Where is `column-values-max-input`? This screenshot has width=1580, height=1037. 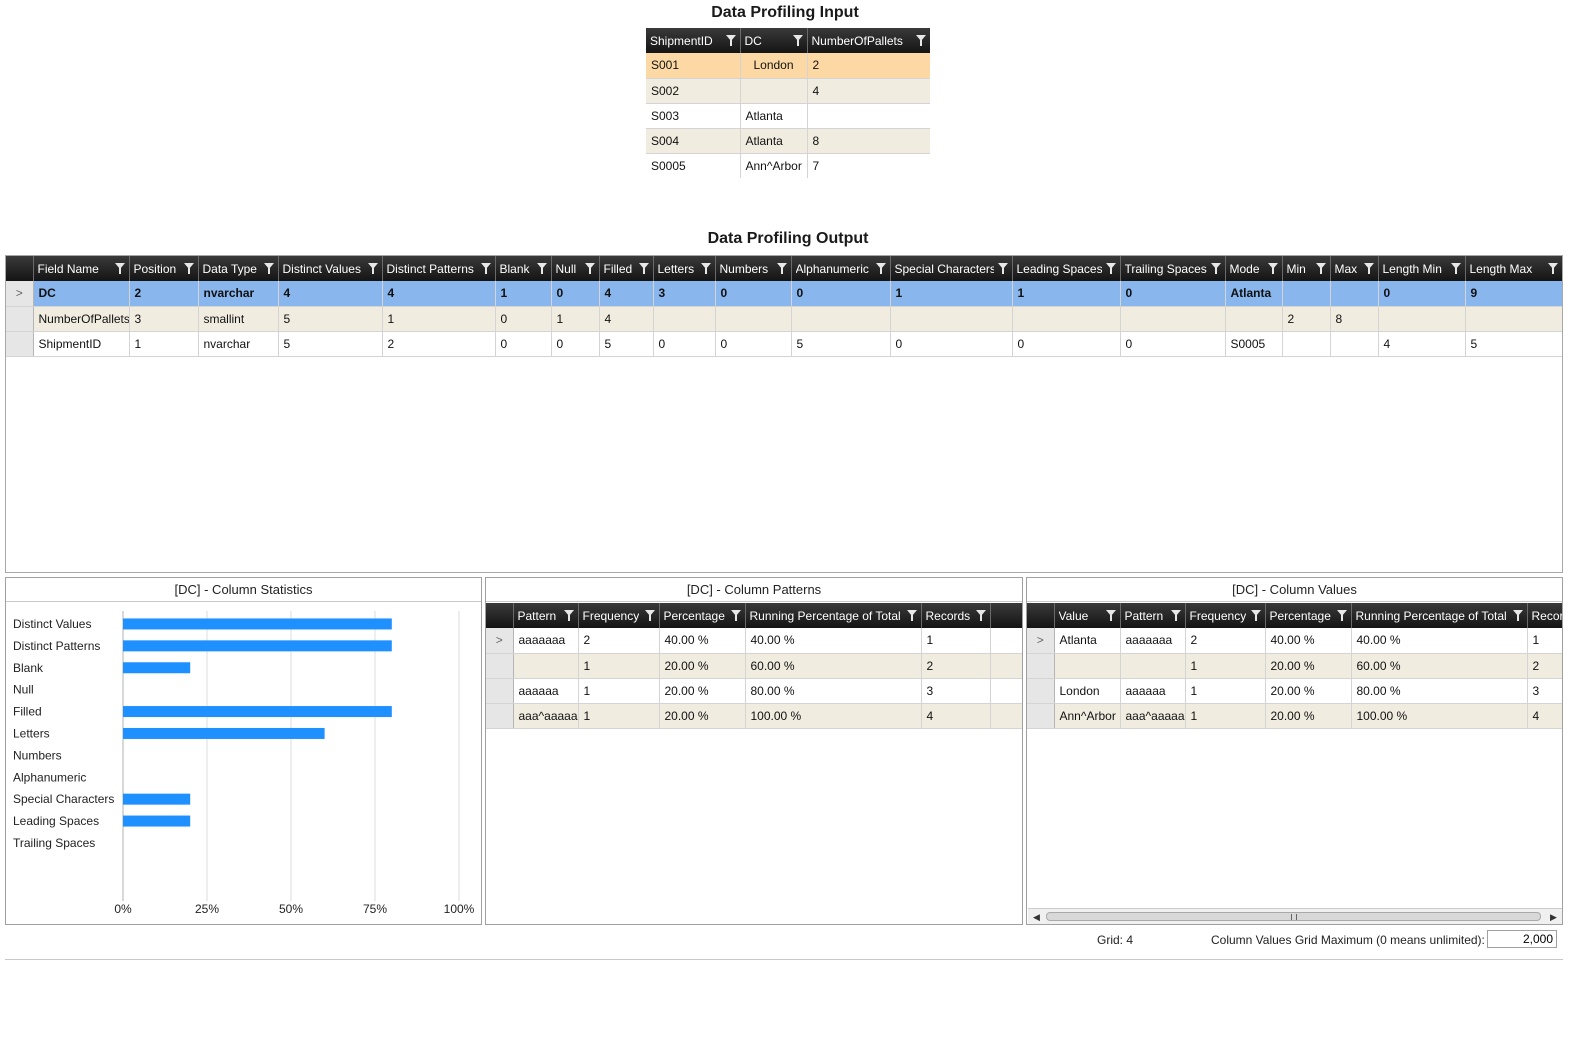
column-values-max-input is located at coordinates (1522, 939).